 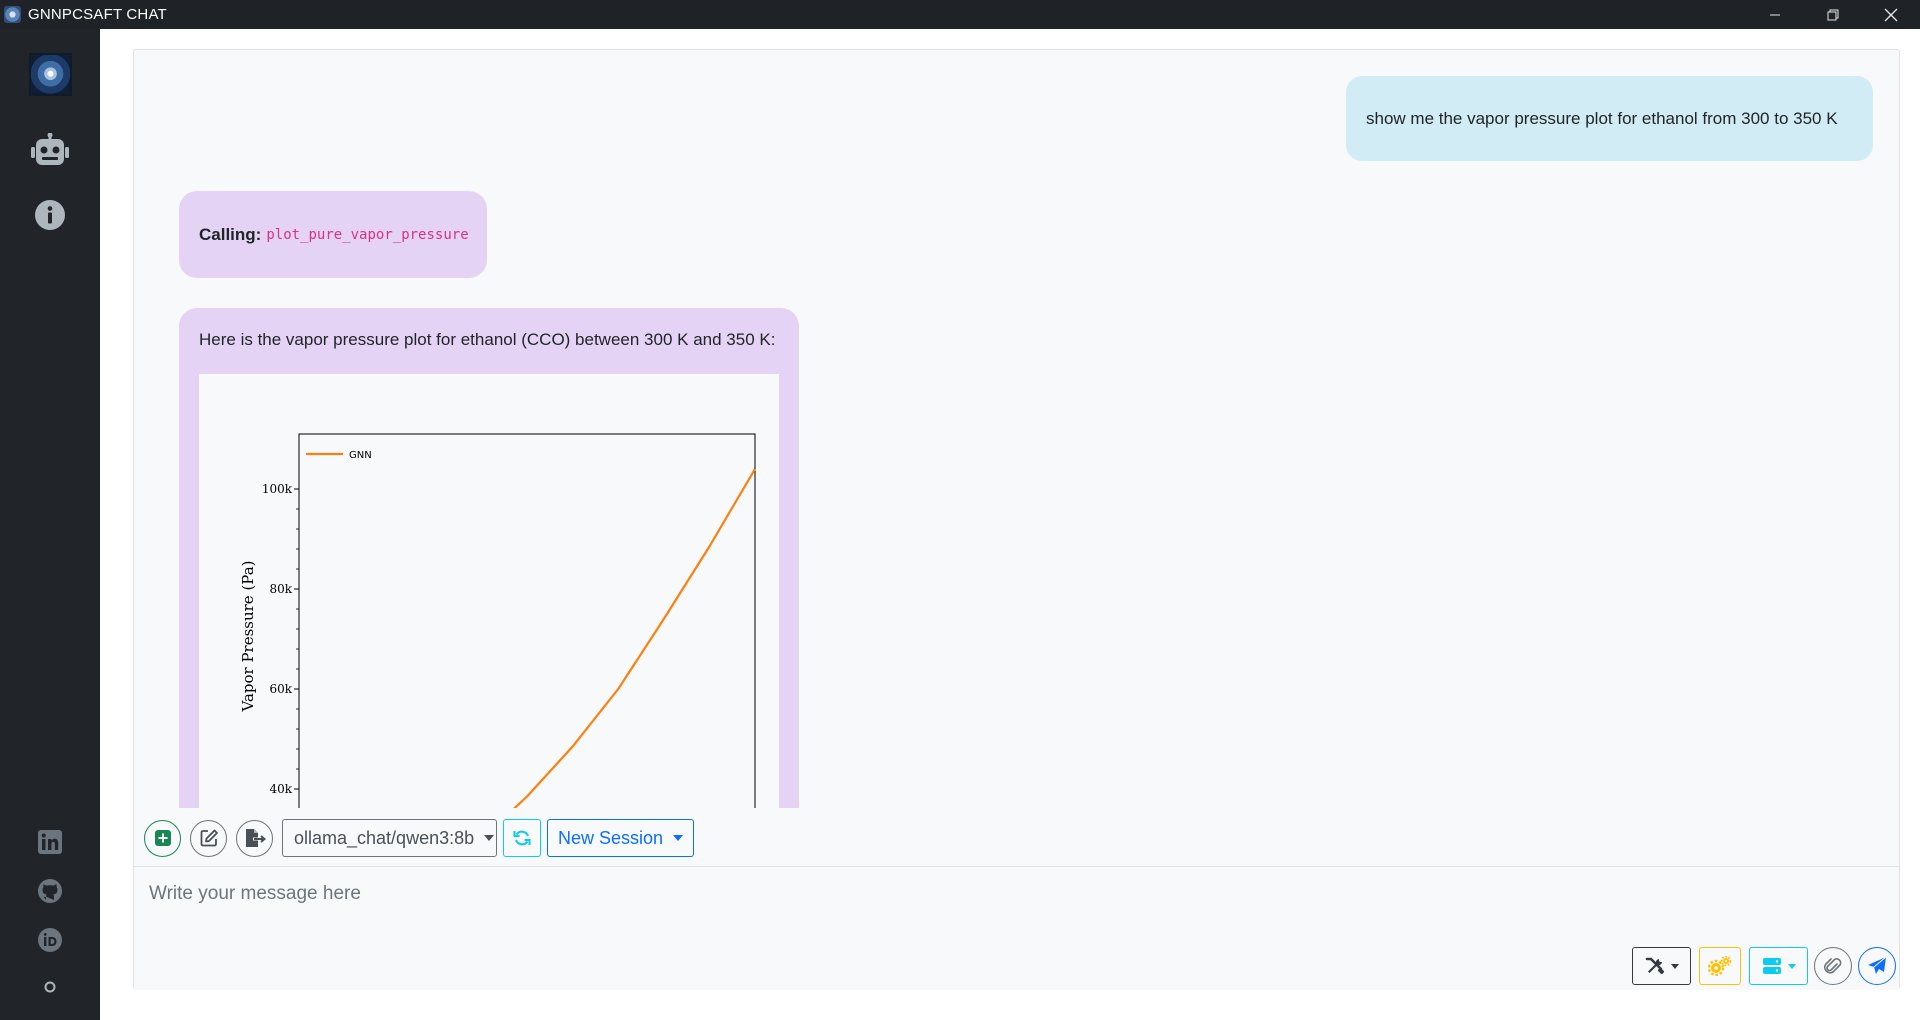 I want to click on plot-image: 20k40k60k80k100k Vapor Pressure (Pa) GNN, so click(x=489, y=591).